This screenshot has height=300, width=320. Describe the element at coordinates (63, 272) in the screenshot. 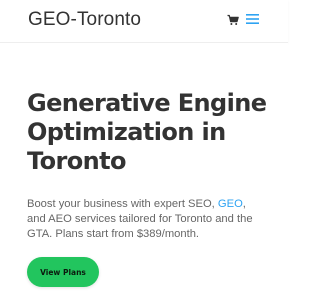

I see `view-plans-button: View Plans` at that location.